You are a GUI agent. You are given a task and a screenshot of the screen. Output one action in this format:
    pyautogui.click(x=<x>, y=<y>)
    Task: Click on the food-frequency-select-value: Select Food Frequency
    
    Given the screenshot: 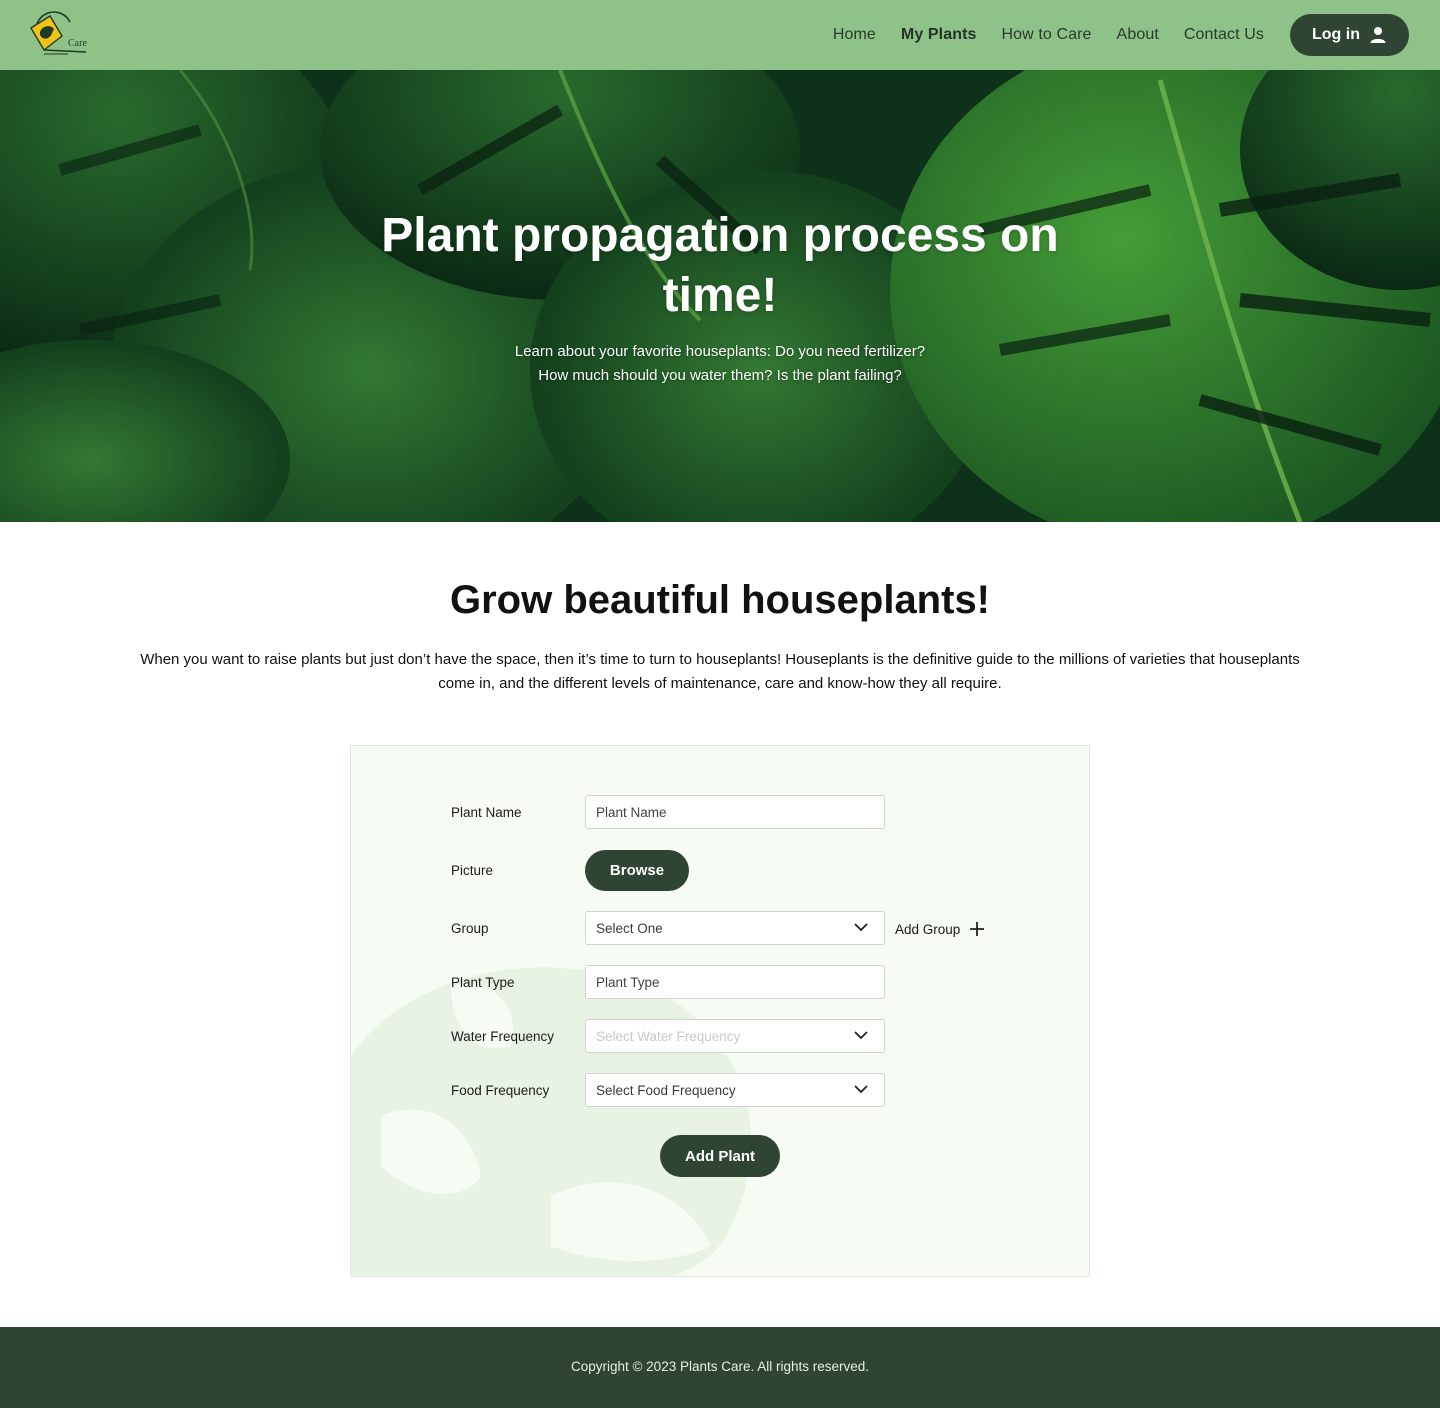 What is the action you would take?
    pyautogui.click(x=666, y=1090)
    